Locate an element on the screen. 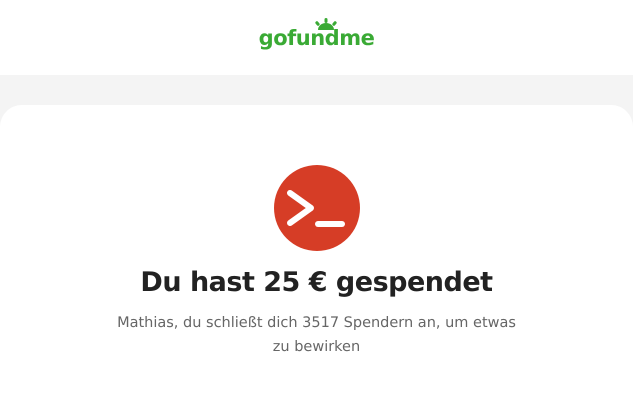  confirmation-title: Du hast 25 € gespendet is located at coordinates (316, 283).